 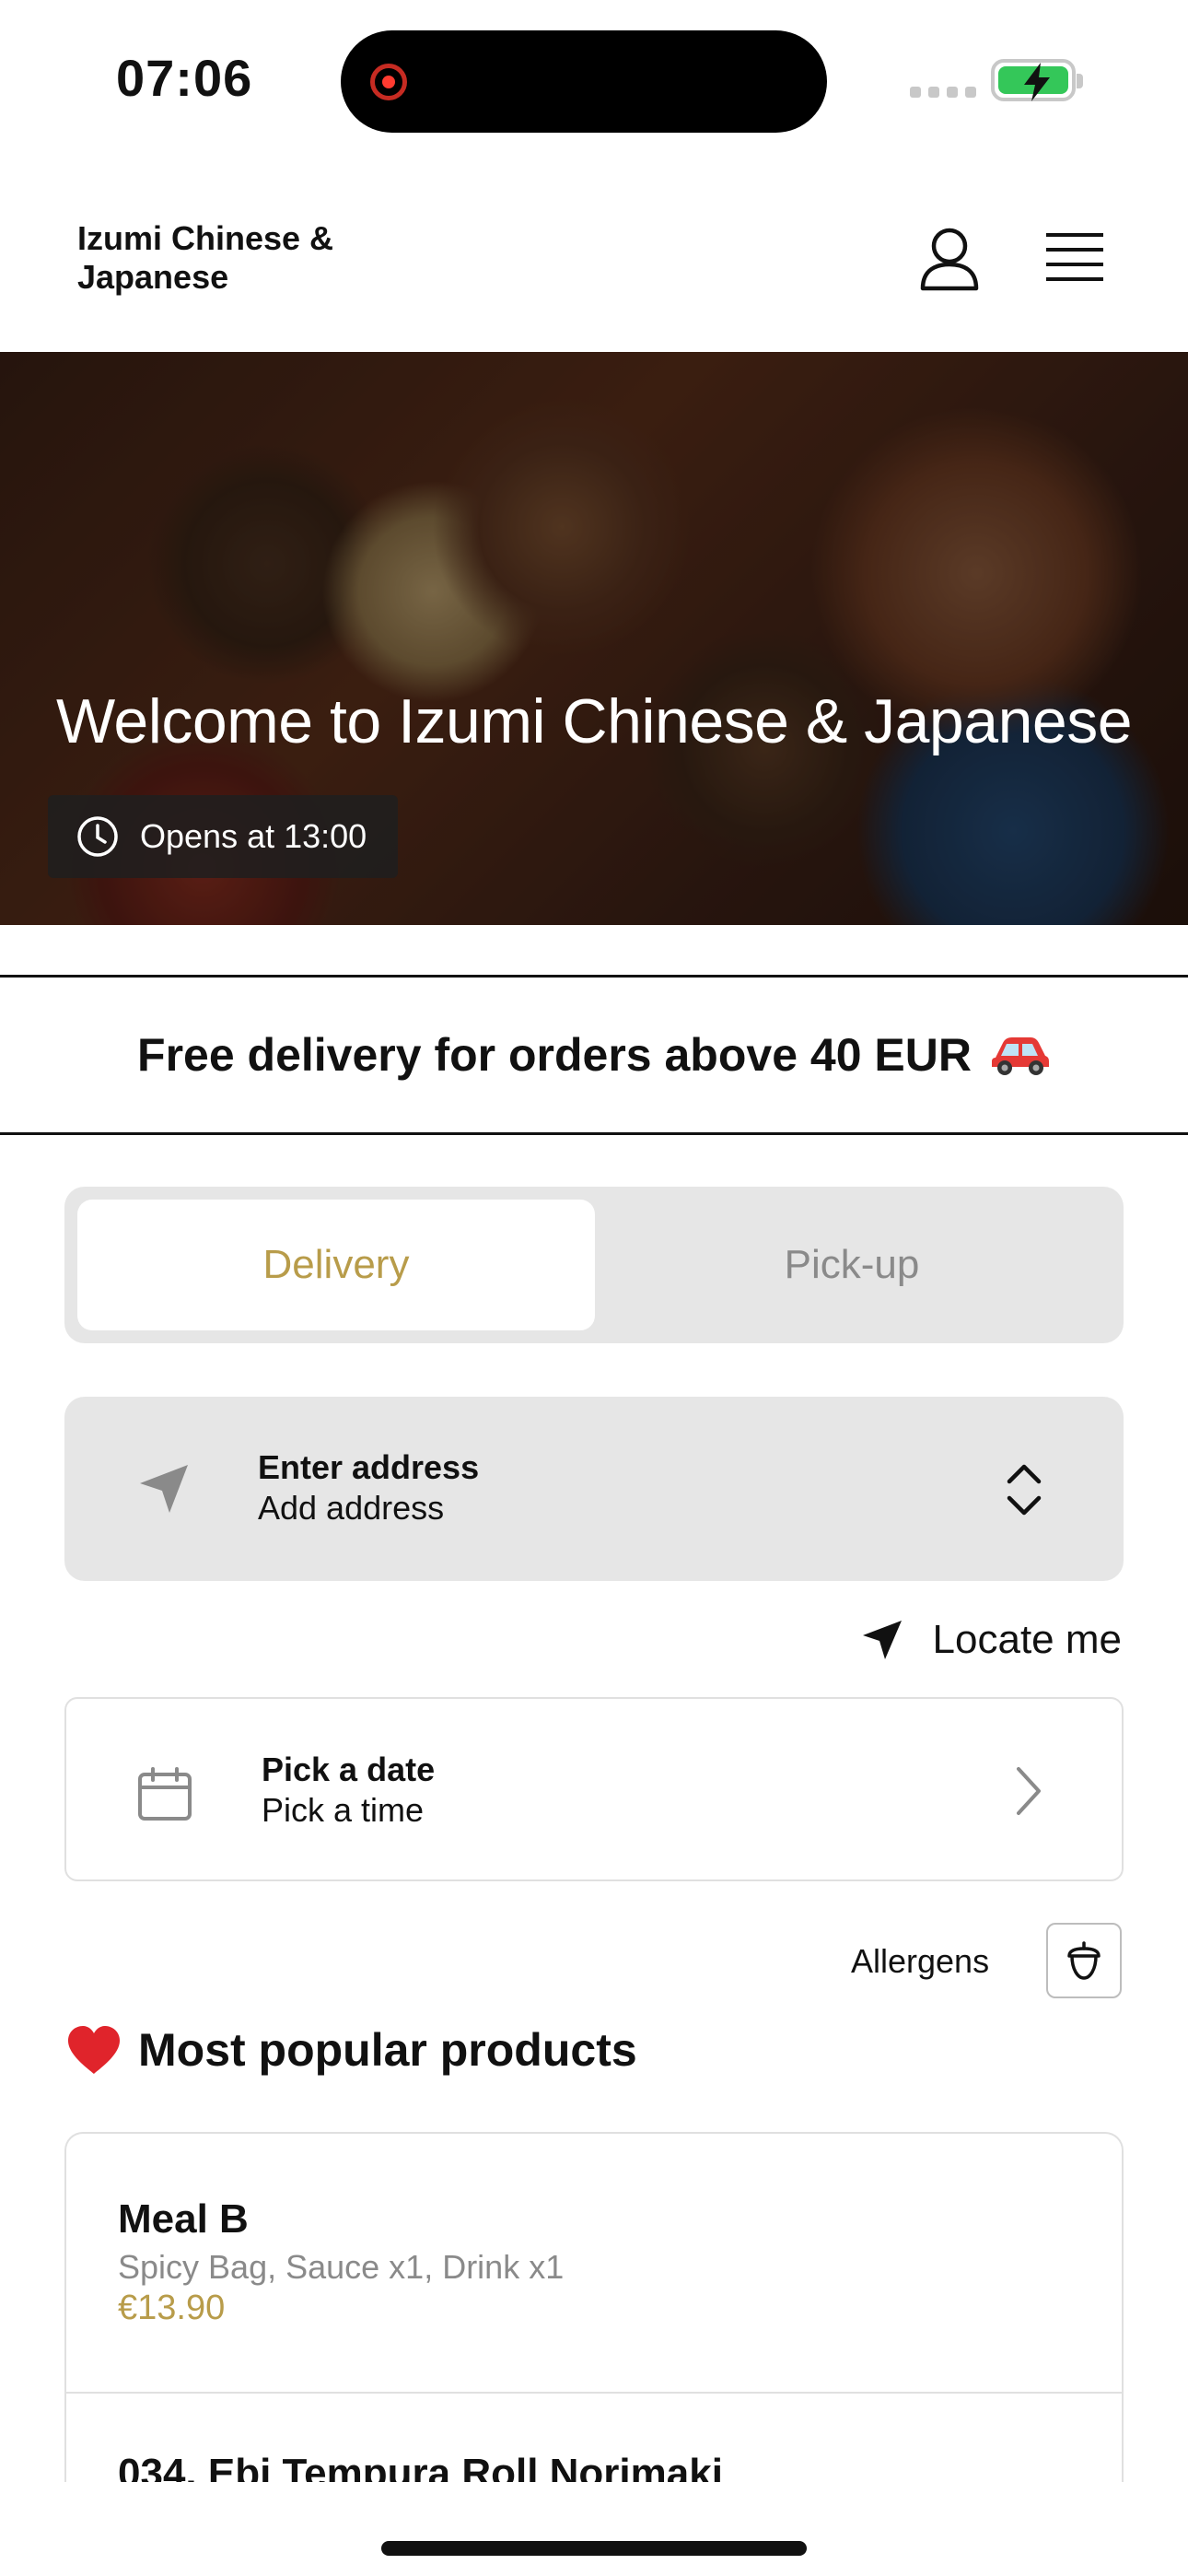 I want to click on product-name: Meal B, so click(x=183, y=2219).